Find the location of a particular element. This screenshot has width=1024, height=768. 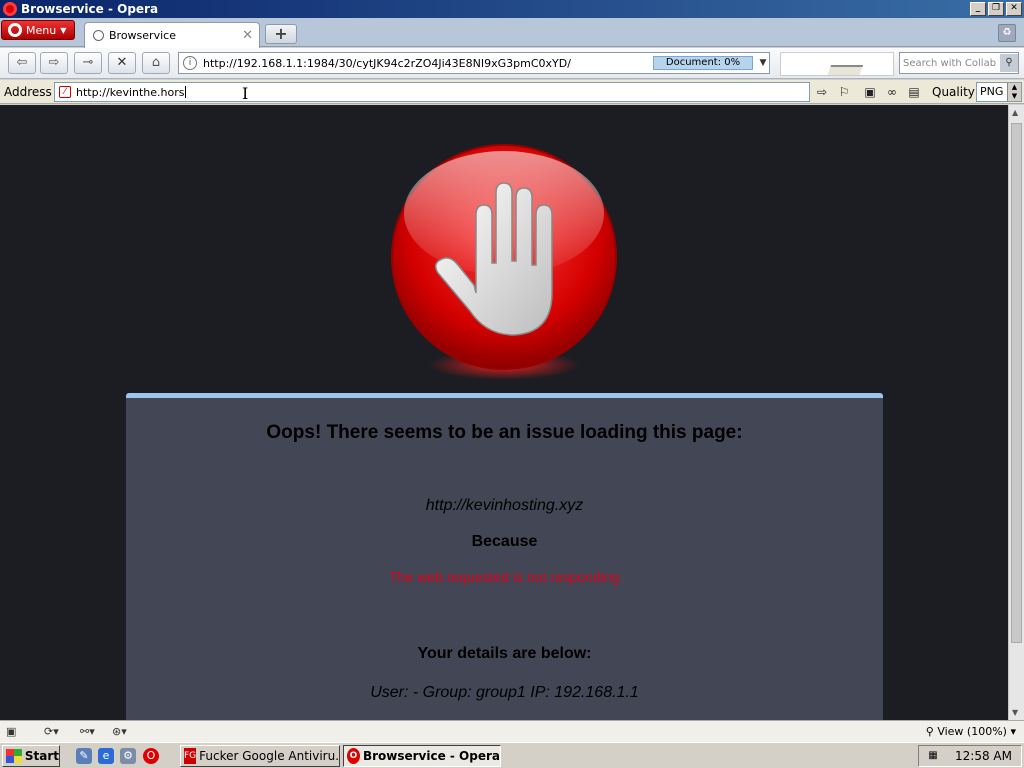

opera-icon: O is located at coordinates (353, 756).